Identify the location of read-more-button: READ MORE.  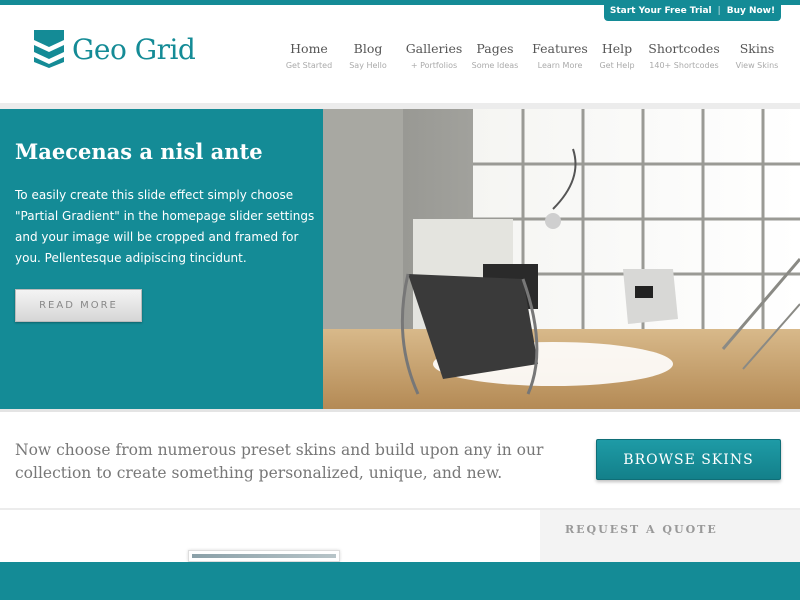
(78, 305).